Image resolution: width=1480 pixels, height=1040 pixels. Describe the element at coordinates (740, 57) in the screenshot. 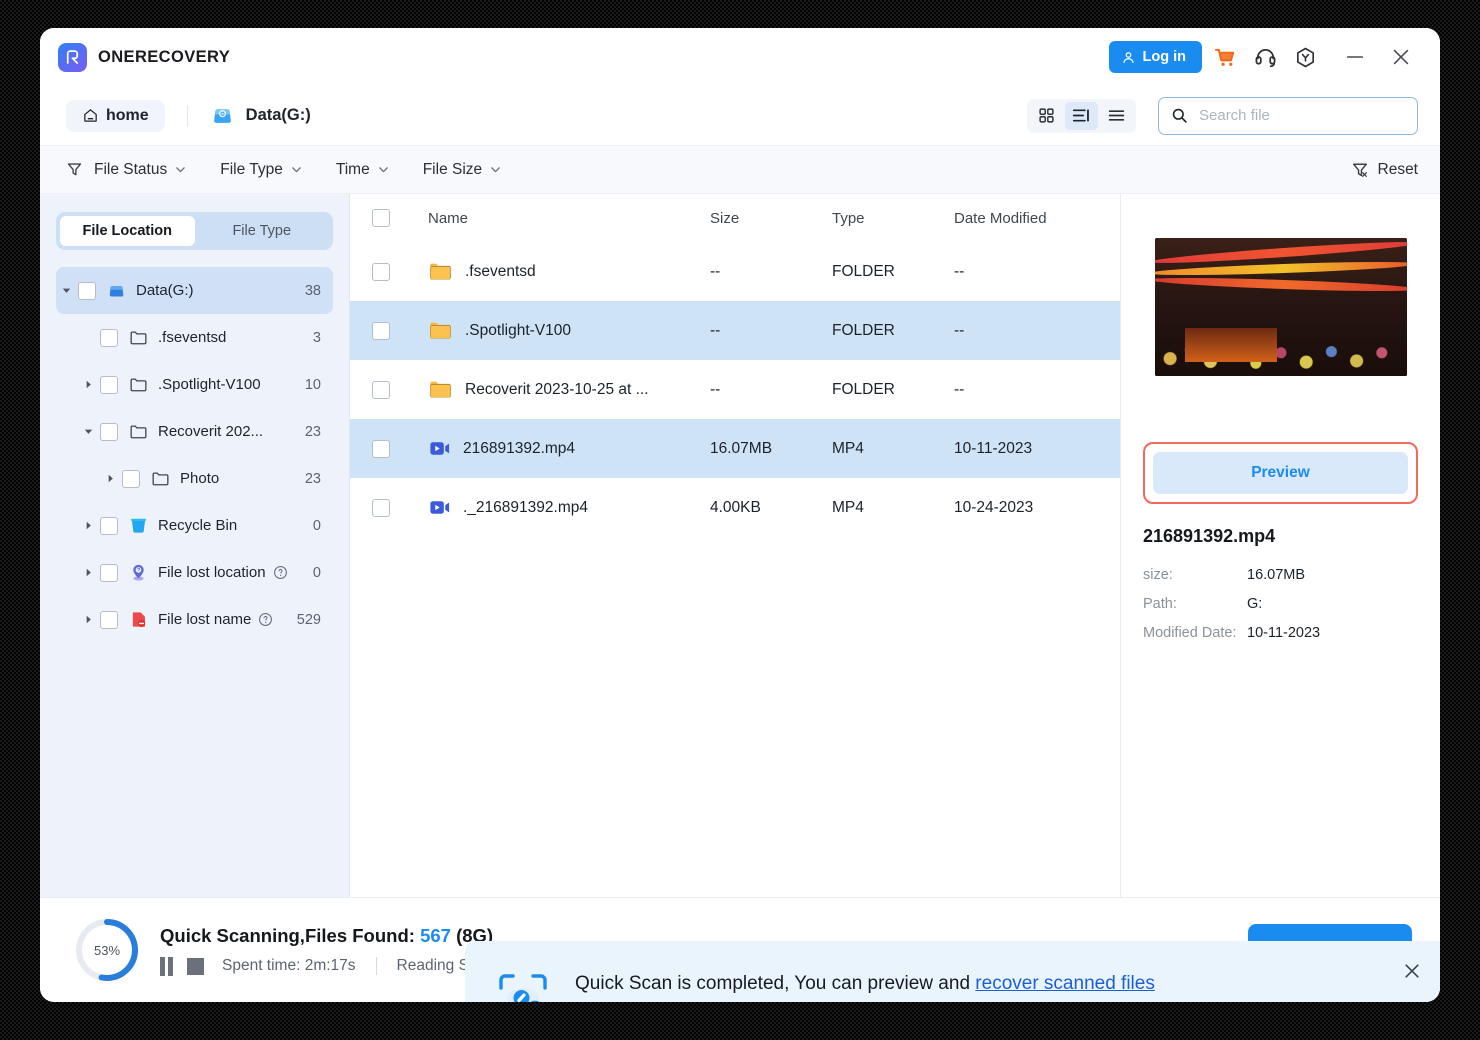

I see `titlebar: ONERECOVERY Log in` at that location.